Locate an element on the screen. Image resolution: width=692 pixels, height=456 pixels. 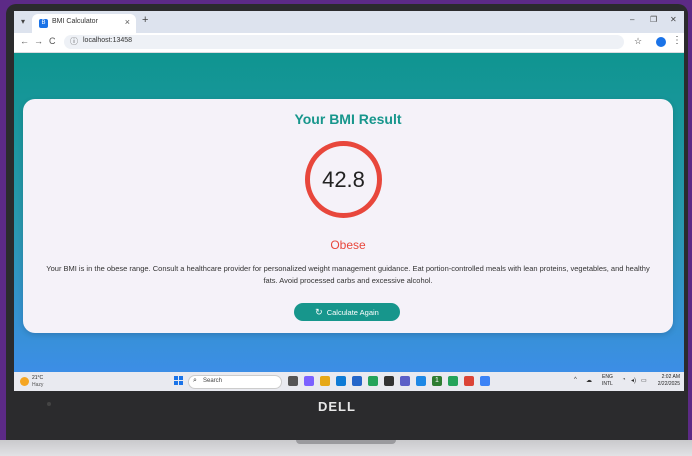
clock-time: 2:02 AM is located at coordinates (670, 377).